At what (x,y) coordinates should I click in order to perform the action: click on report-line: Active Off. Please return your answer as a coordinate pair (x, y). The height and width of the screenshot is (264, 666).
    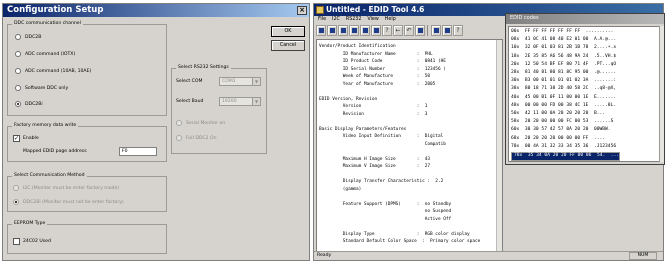
    Looking at the image, I should click on (385, 219).